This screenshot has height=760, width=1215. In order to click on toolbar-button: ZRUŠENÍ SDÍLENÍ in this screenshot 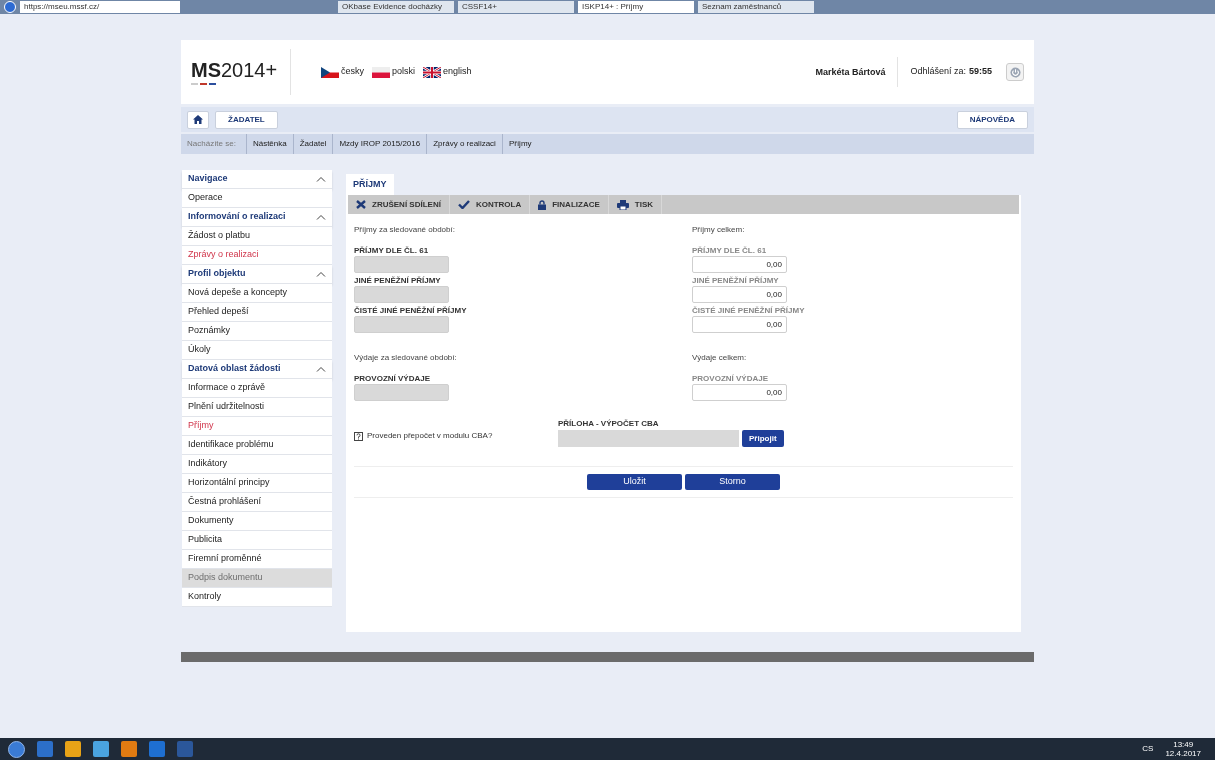, I will do `click(399, 204)`.